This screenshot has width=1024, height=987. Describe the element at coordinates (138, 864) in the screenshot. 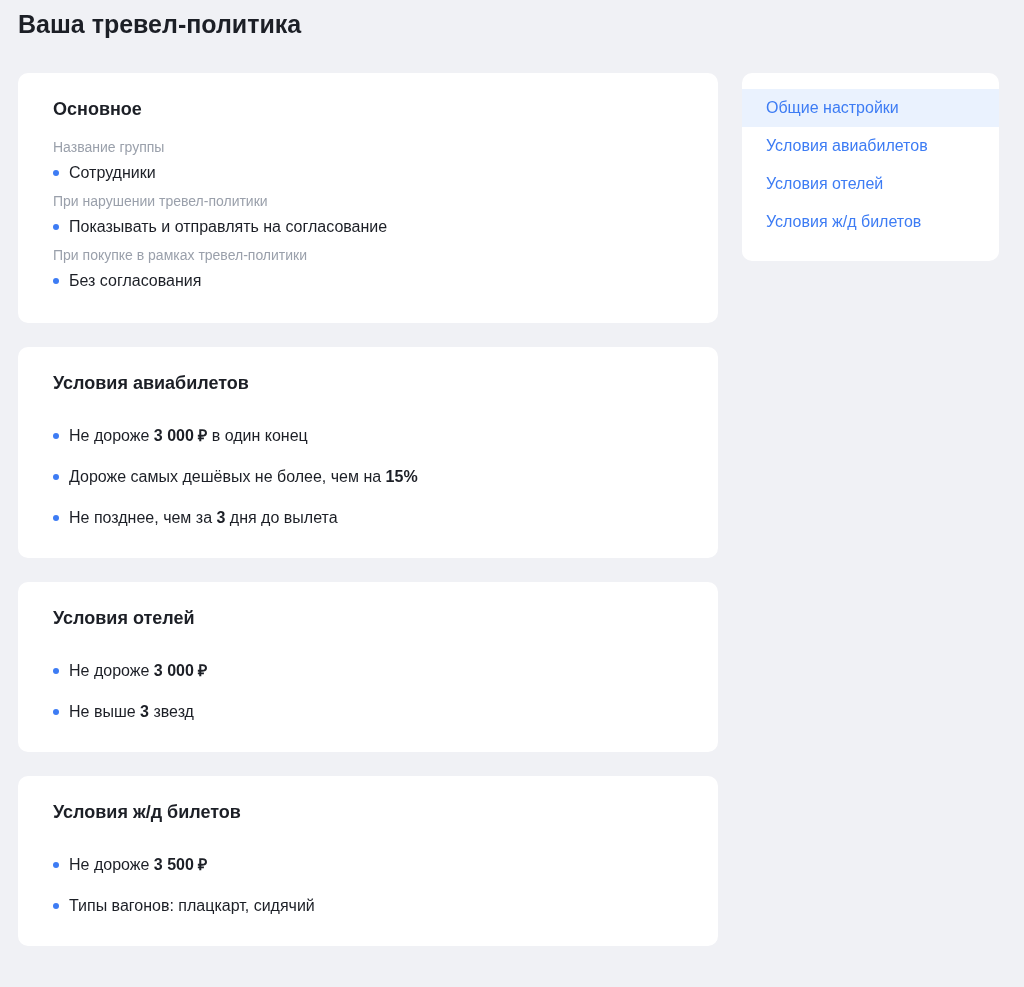

I see `list-item-text: Не дороже 3 500 ₽` at that location.